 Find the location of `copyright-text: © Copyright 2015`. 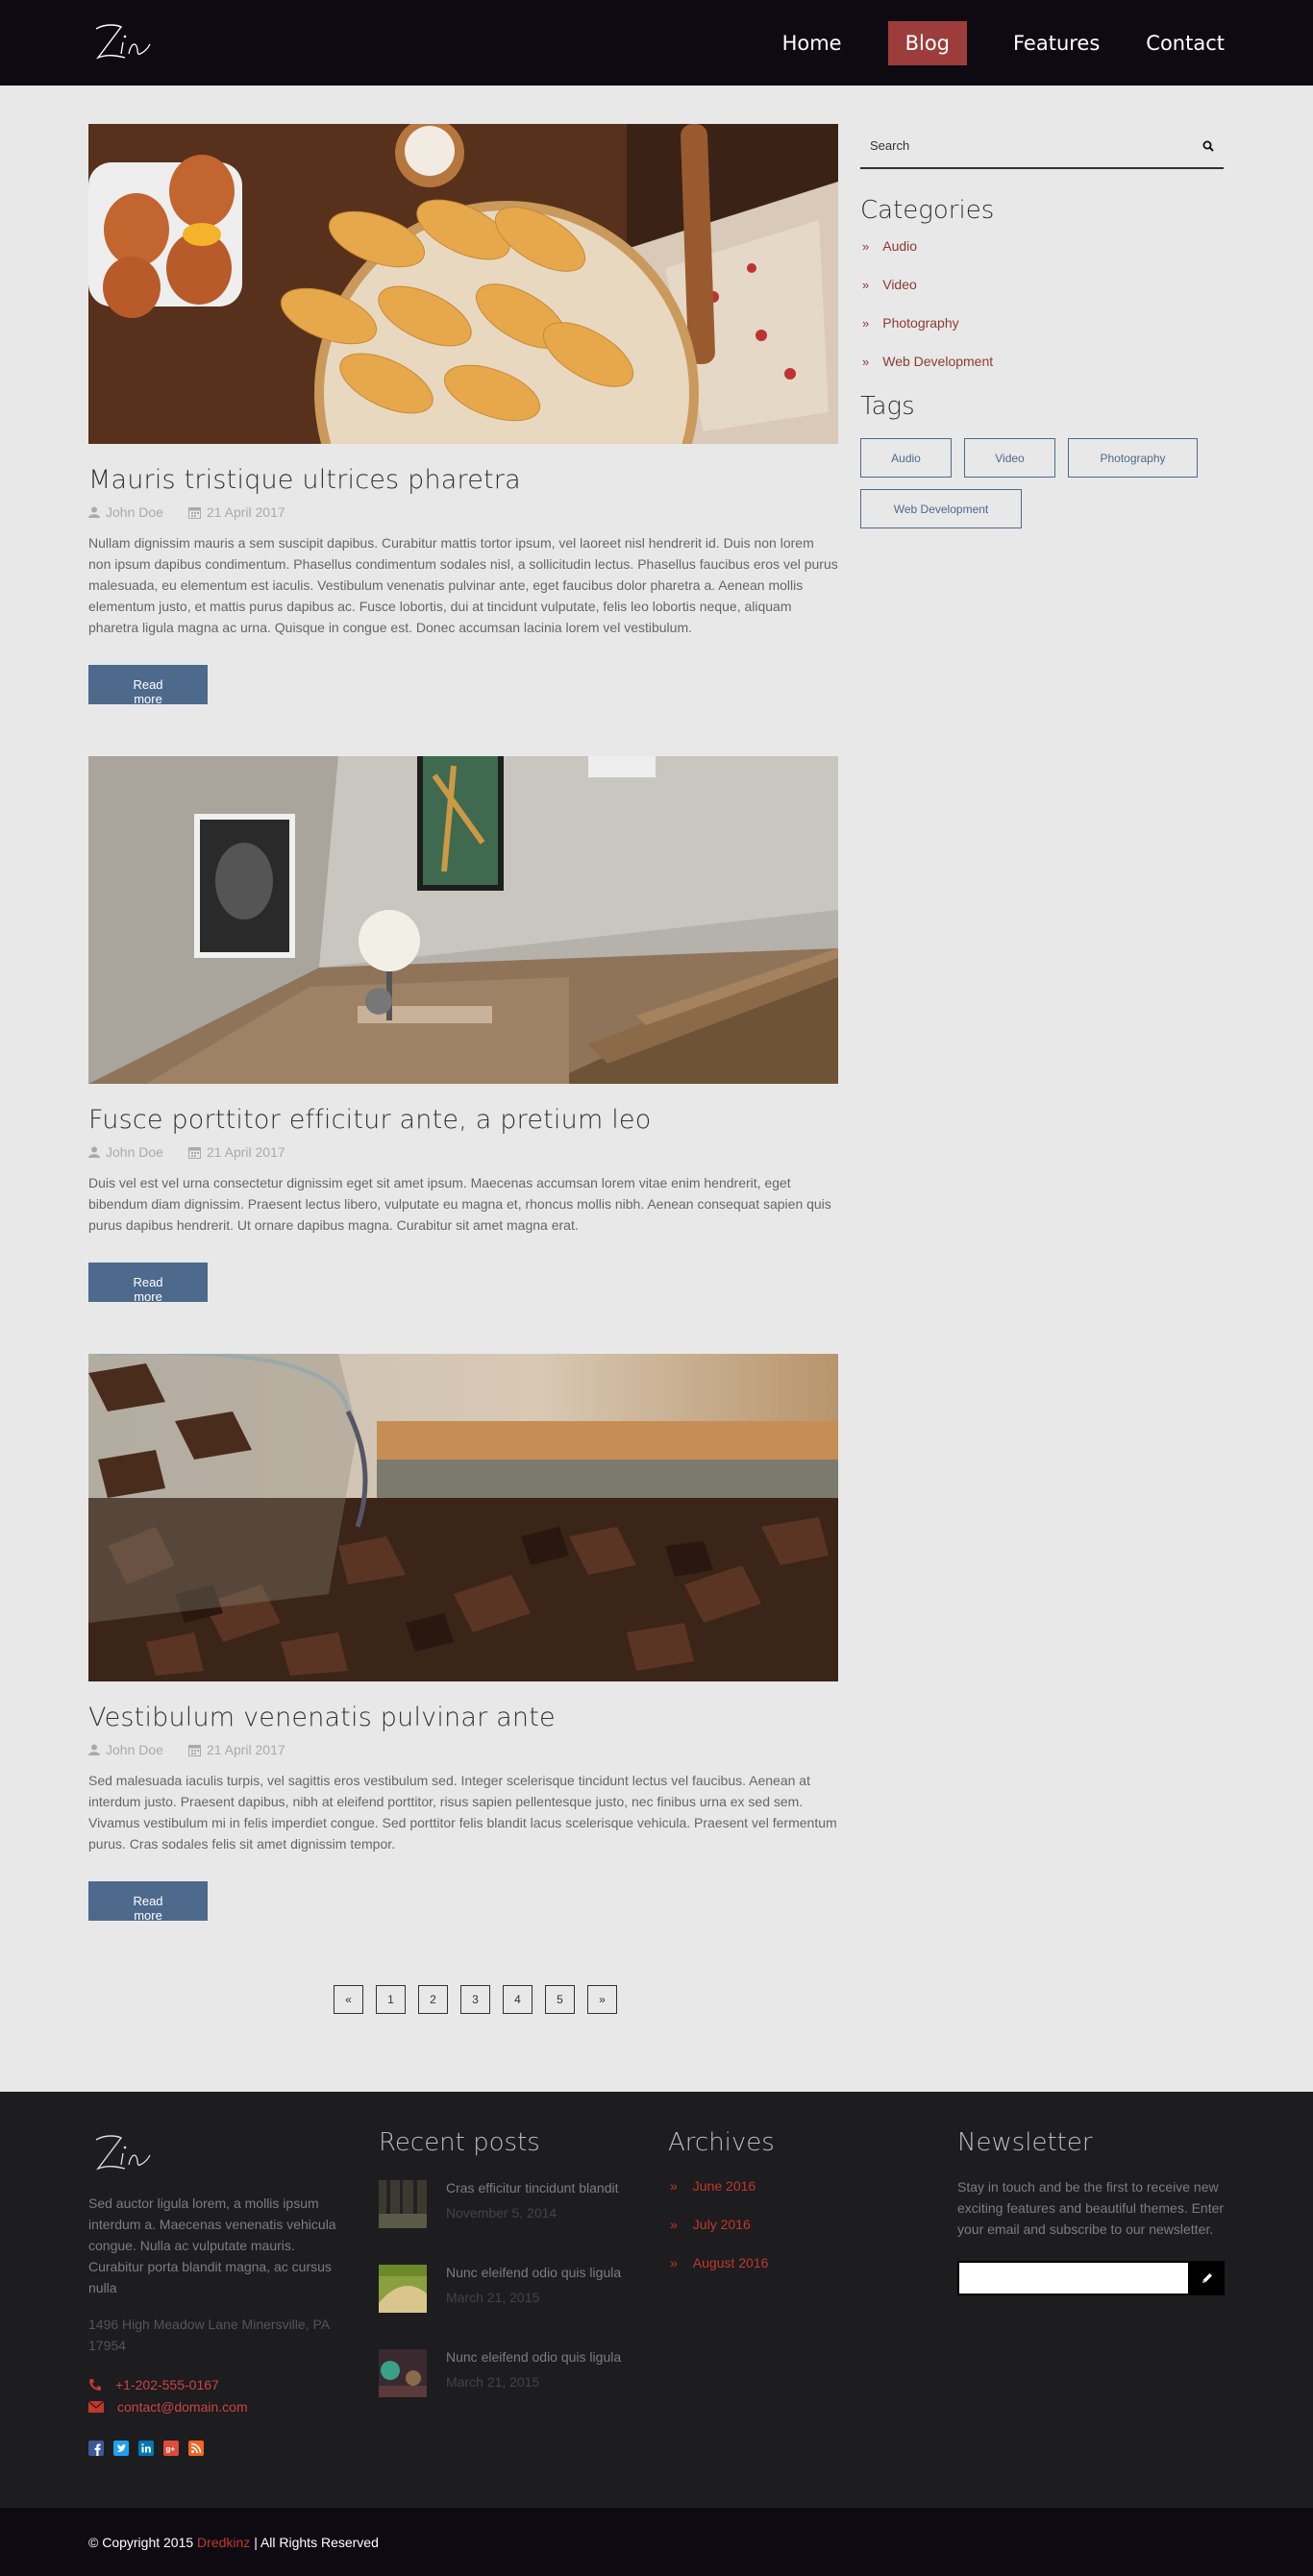

copyright-text: © Copyright 2015 is located at coordinates (141, 2542).